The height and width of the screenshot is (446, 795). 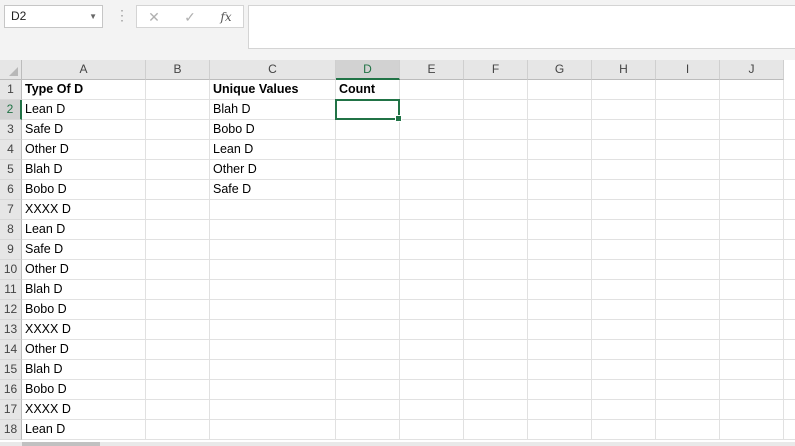 What do you see at coordinates (368, 130) in the screenshot?
I see `cell-d3` at bounding box center [368, 130].